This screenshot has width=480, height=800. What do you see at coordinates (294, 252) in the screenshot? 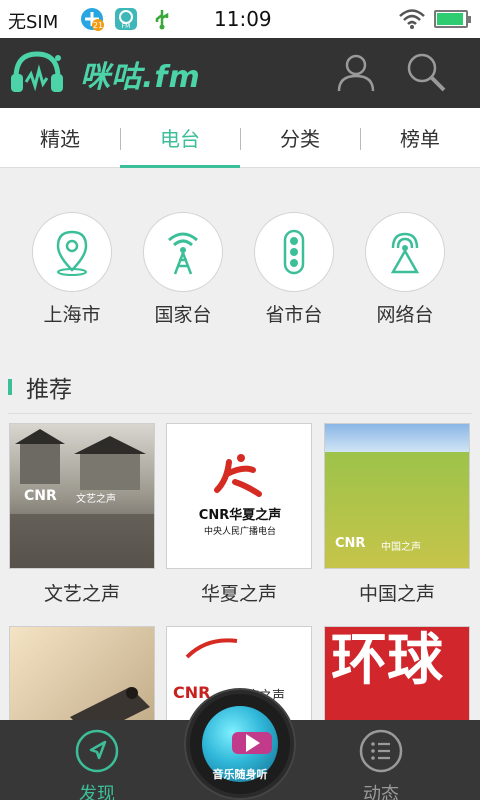
I see `traffic-light-icon` at bounding box center [294, 252].